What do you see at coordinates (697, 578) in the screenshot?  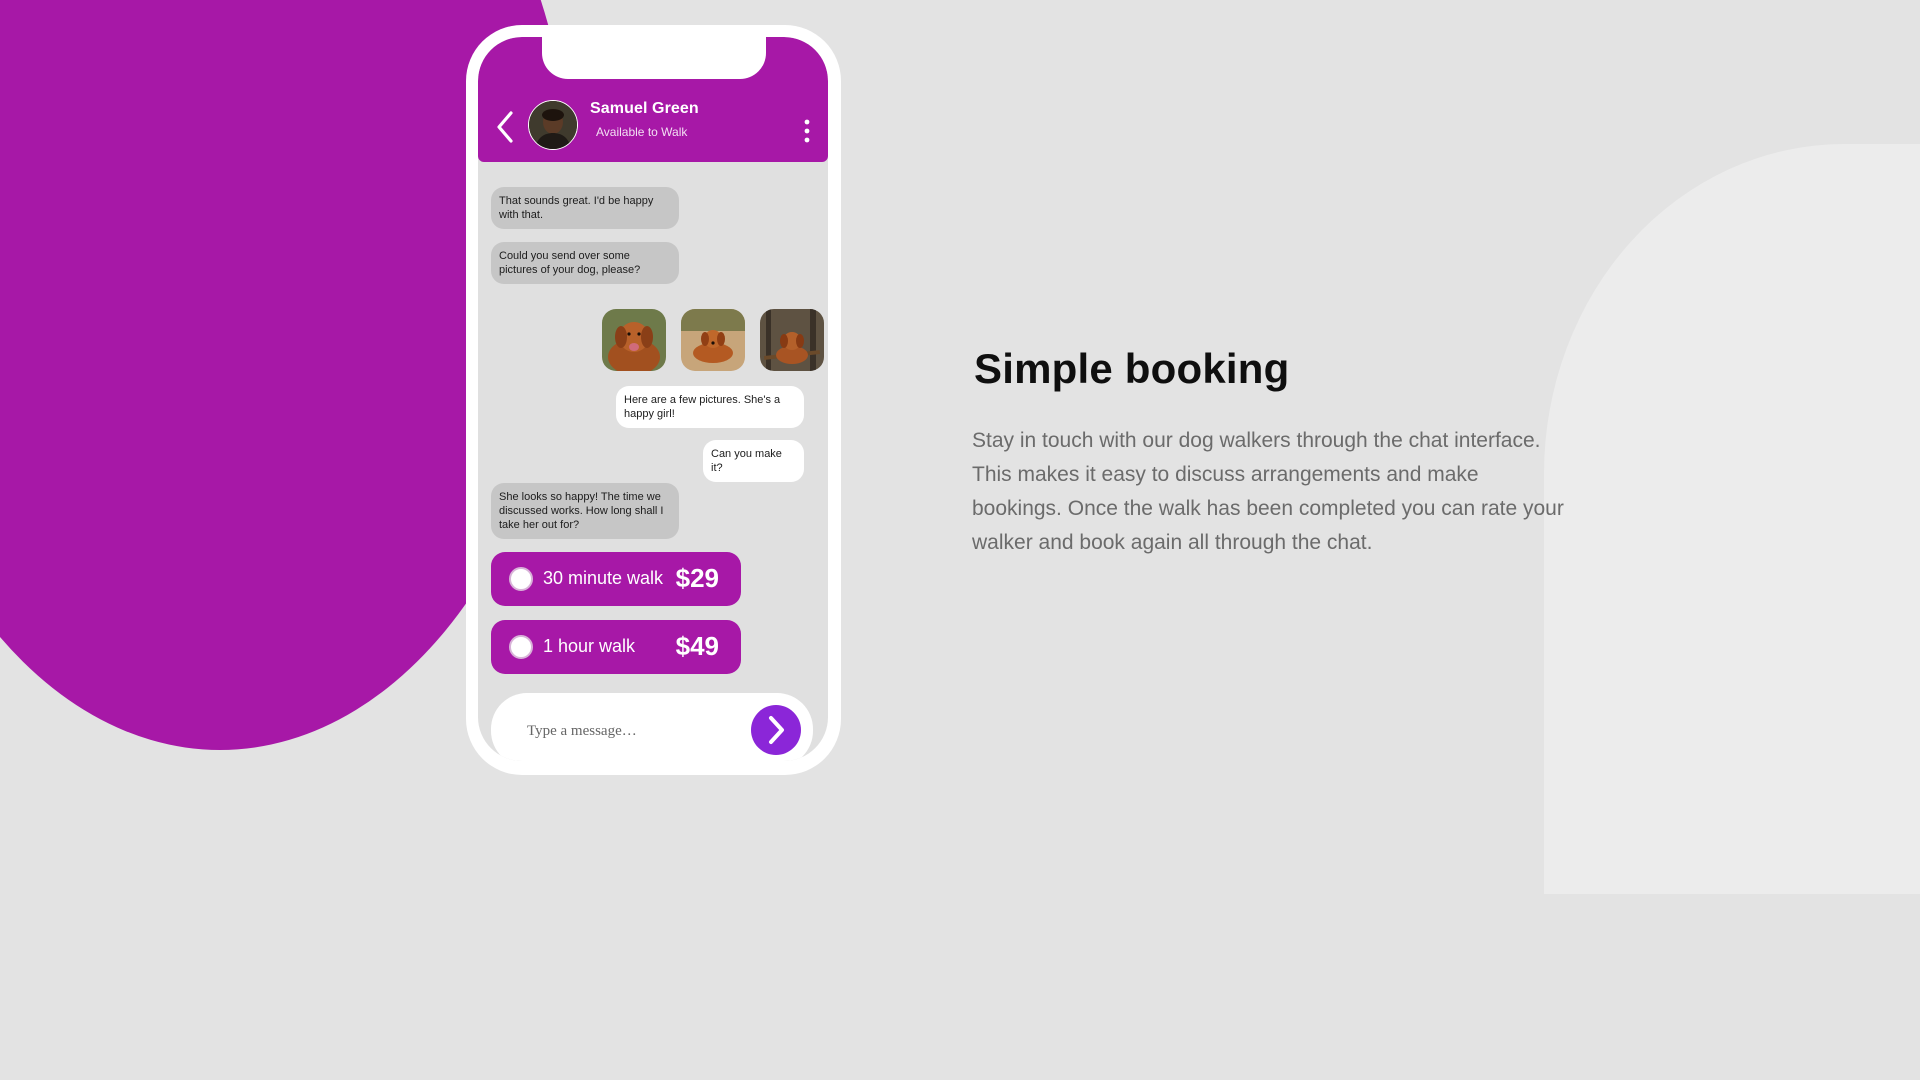 I see `option-price: $29` at bounding box center [697, 578].